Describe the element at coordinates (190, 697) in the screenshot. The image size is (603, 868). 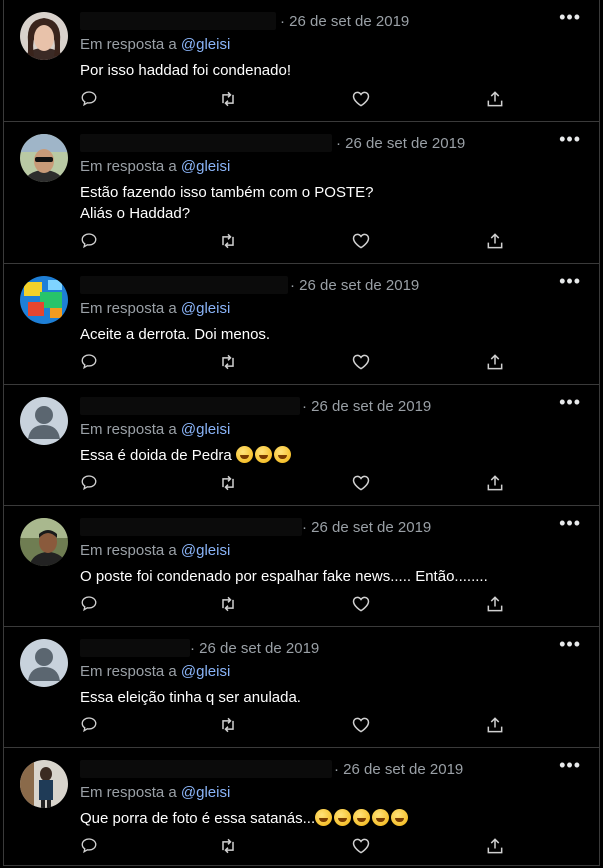
I see `tweet-text: Essa eleição tinha q ser anulada.` at that location.